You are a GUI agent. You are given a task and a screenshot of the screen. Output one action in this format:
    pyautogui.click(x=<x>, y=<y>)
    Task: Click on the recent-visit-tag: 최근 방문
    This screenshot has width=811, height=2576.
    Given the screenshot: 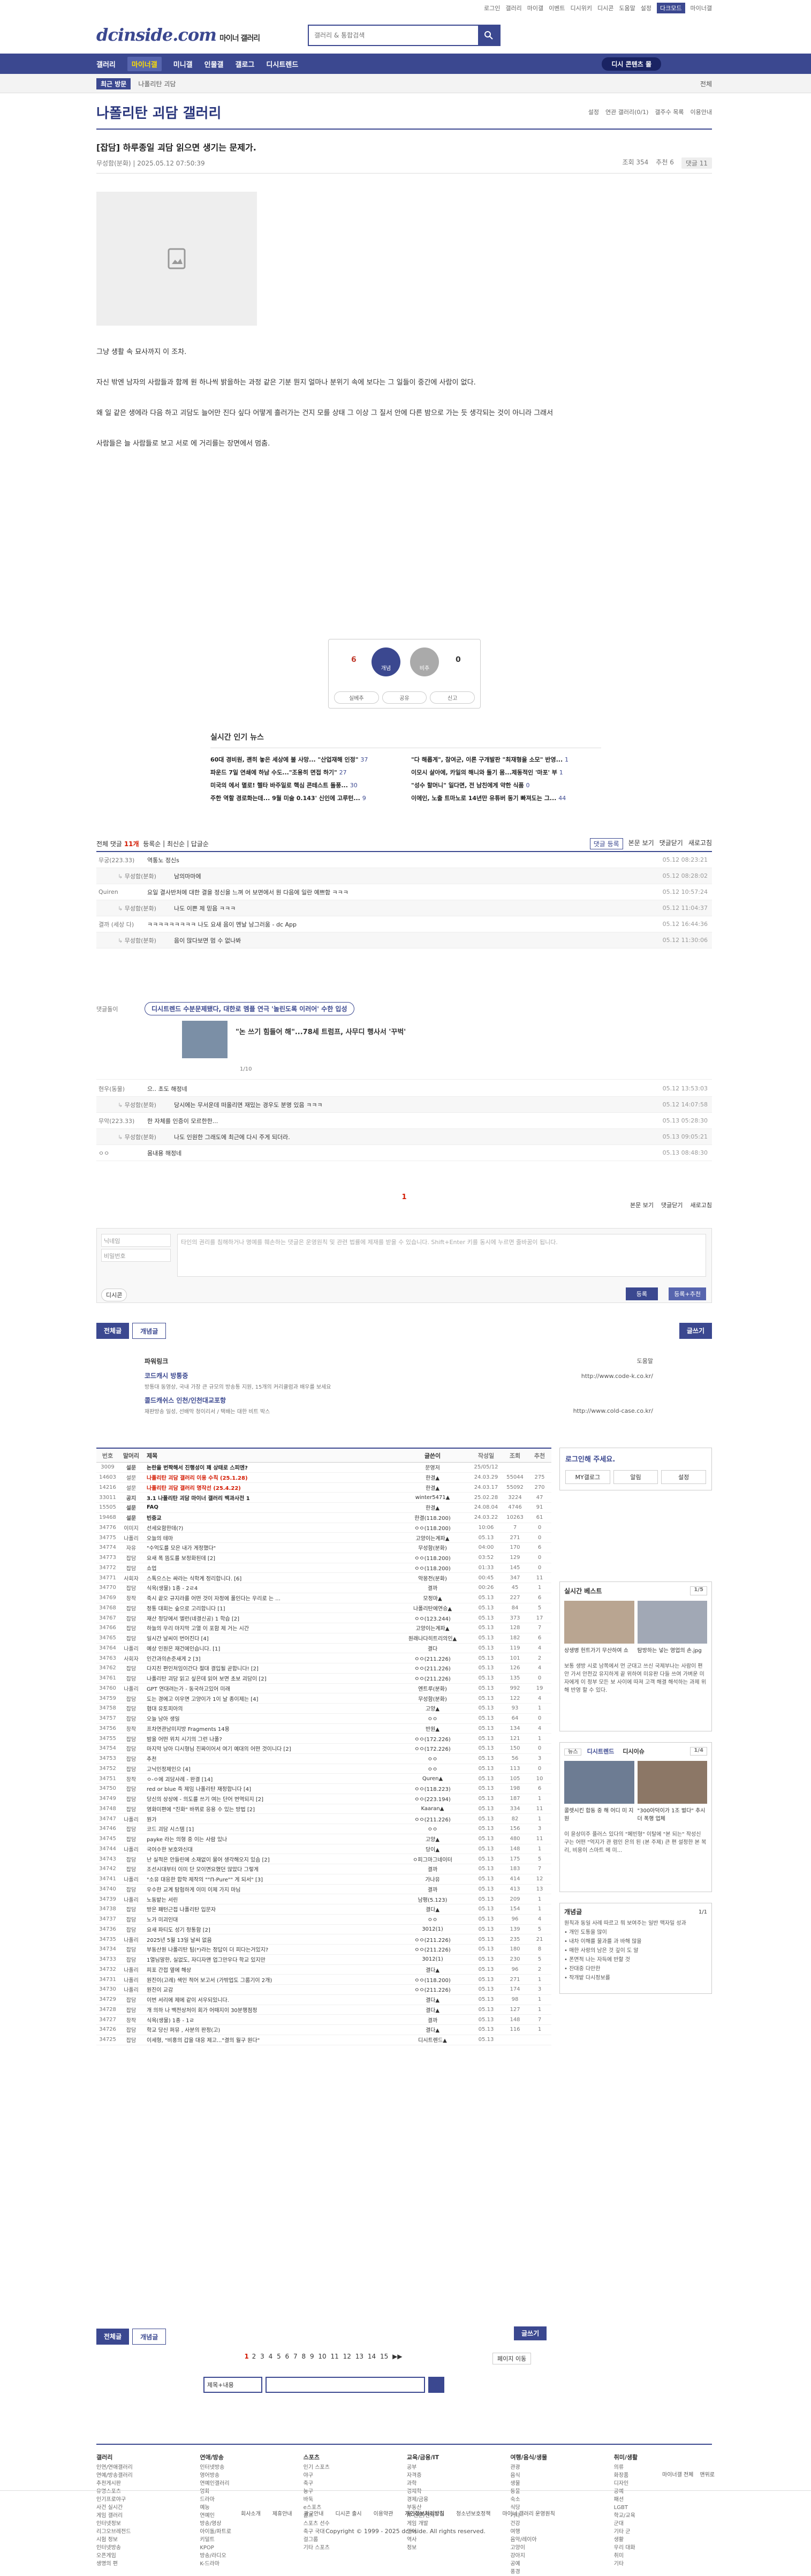 What is the action you would take?
    pyautogui.click(x=113, y=83)
    